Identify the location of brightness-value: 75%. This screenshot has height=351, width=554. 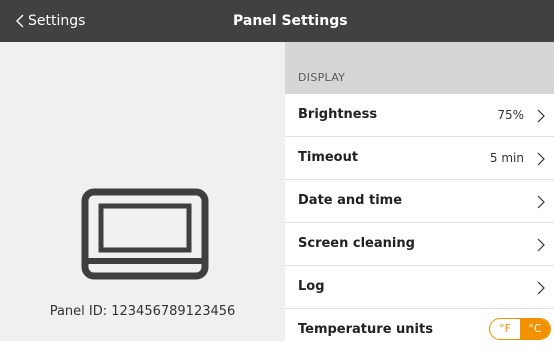
(510, 115).